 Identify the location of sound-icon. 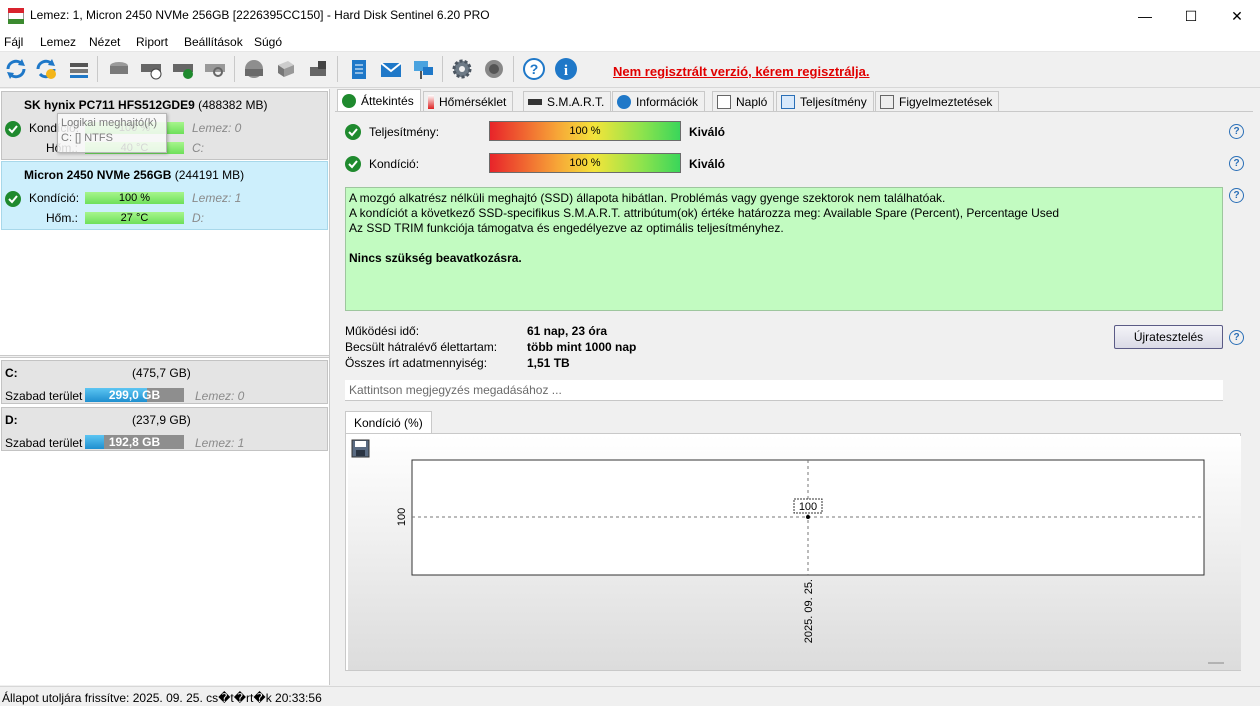
(494, 69).